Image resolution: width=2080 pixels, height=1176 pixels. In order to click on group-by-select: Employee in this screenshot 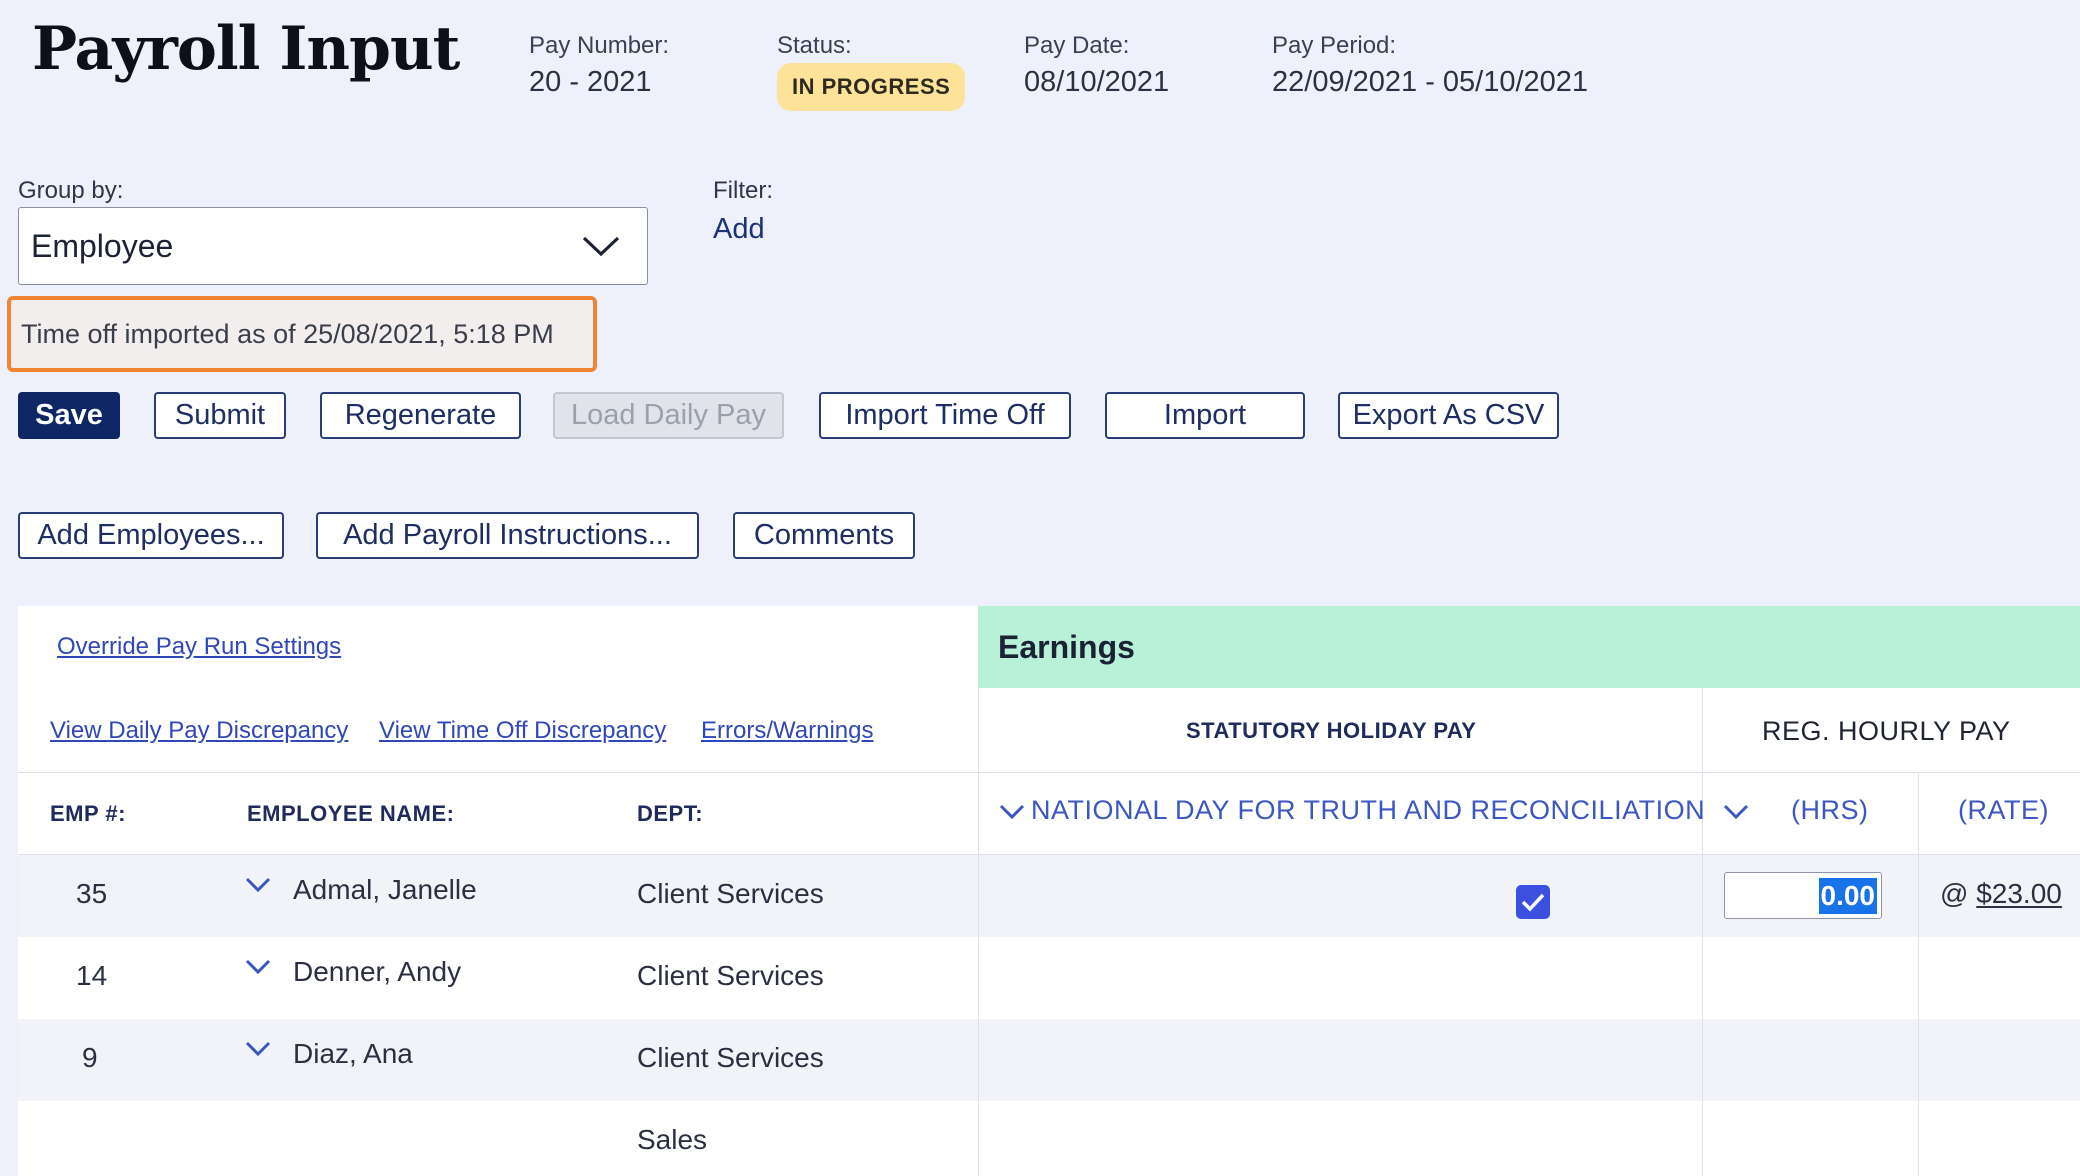, I will do `click(333, 246)`.